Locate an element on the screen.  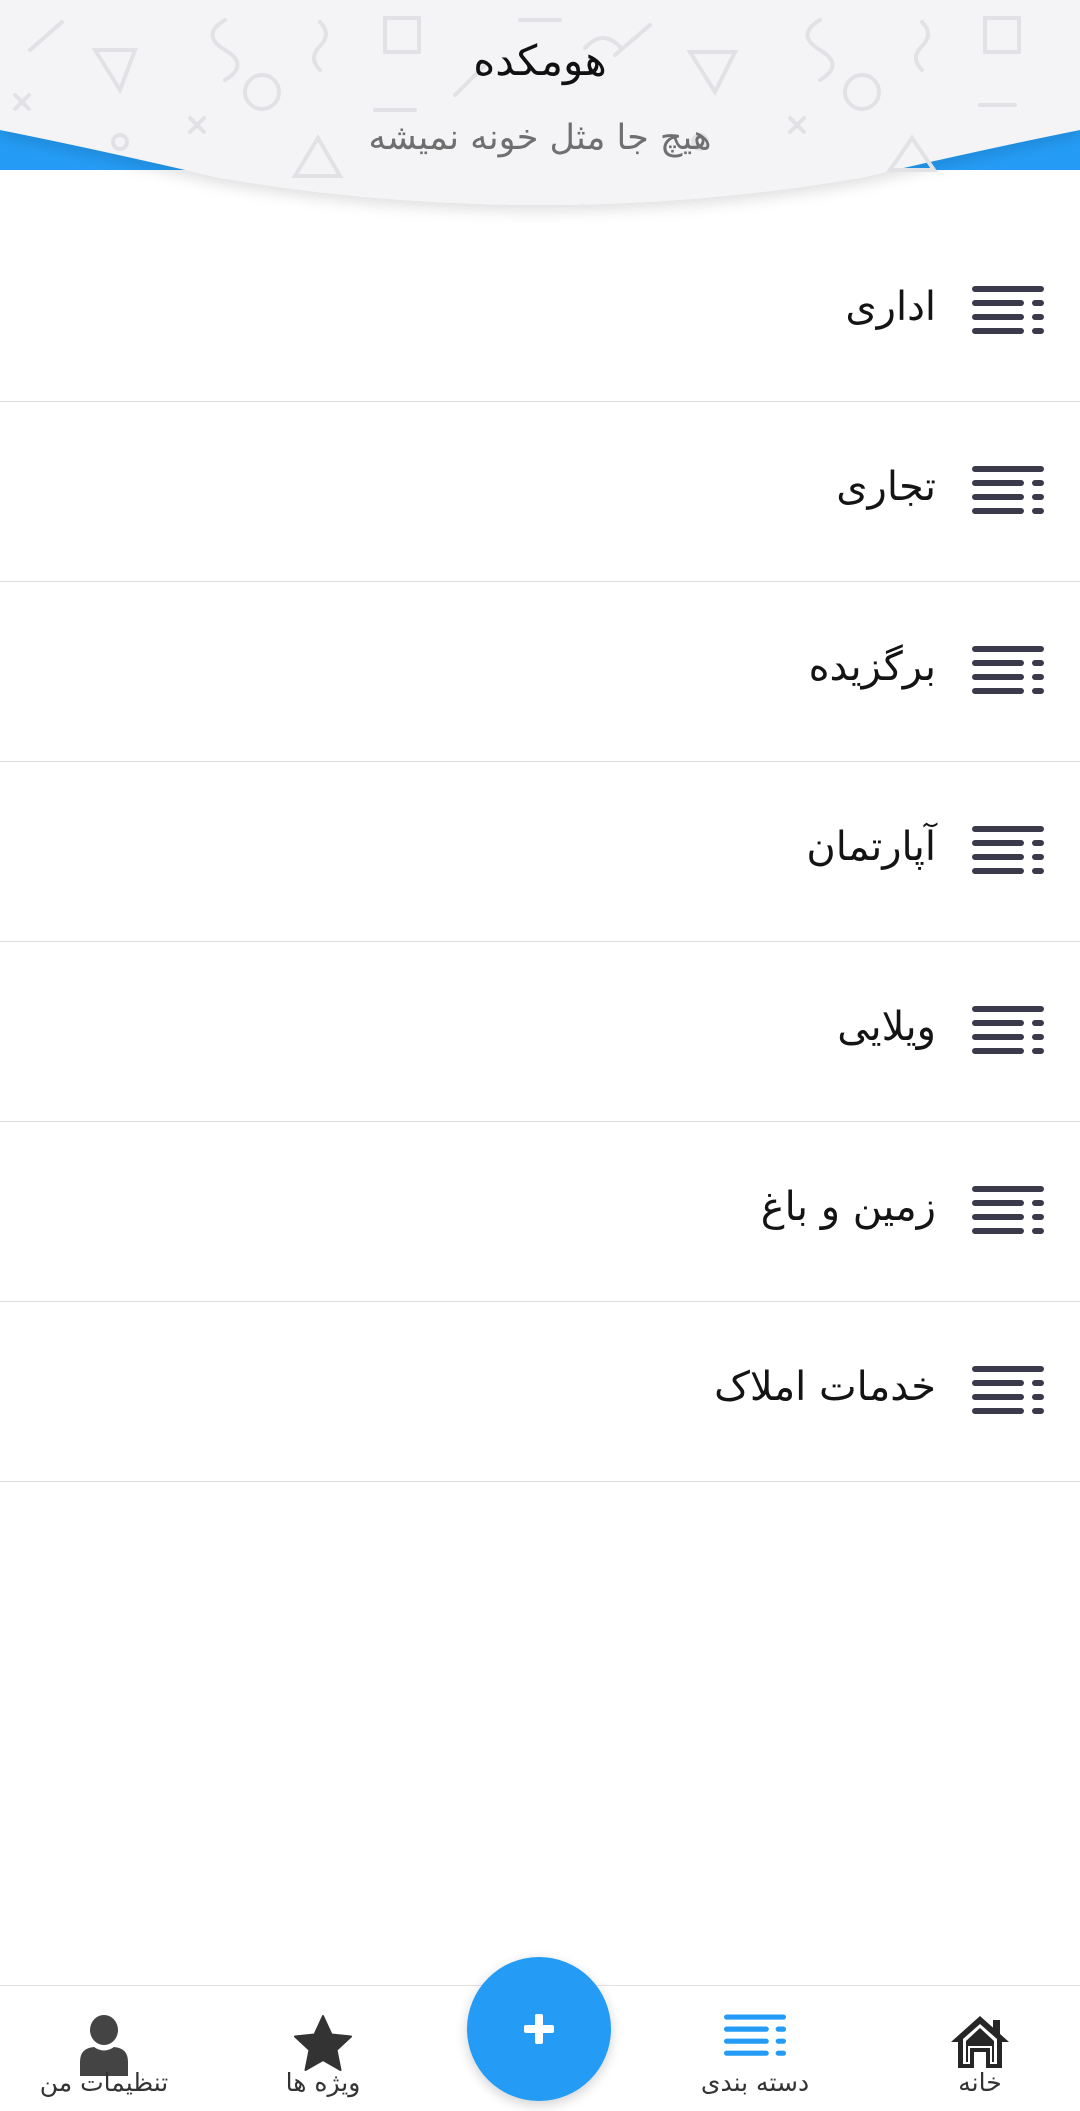
nav-item-home: خانه is located at coordinates (980, 2048).